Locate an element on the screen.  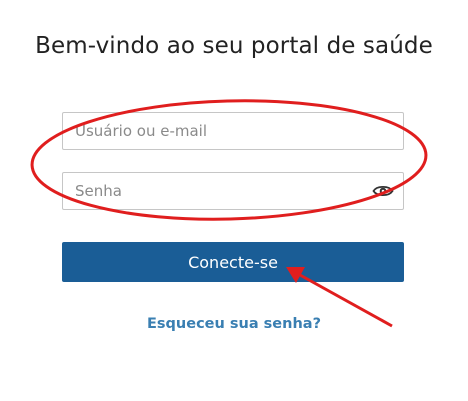
password-field is located at coordinates (233, 191).